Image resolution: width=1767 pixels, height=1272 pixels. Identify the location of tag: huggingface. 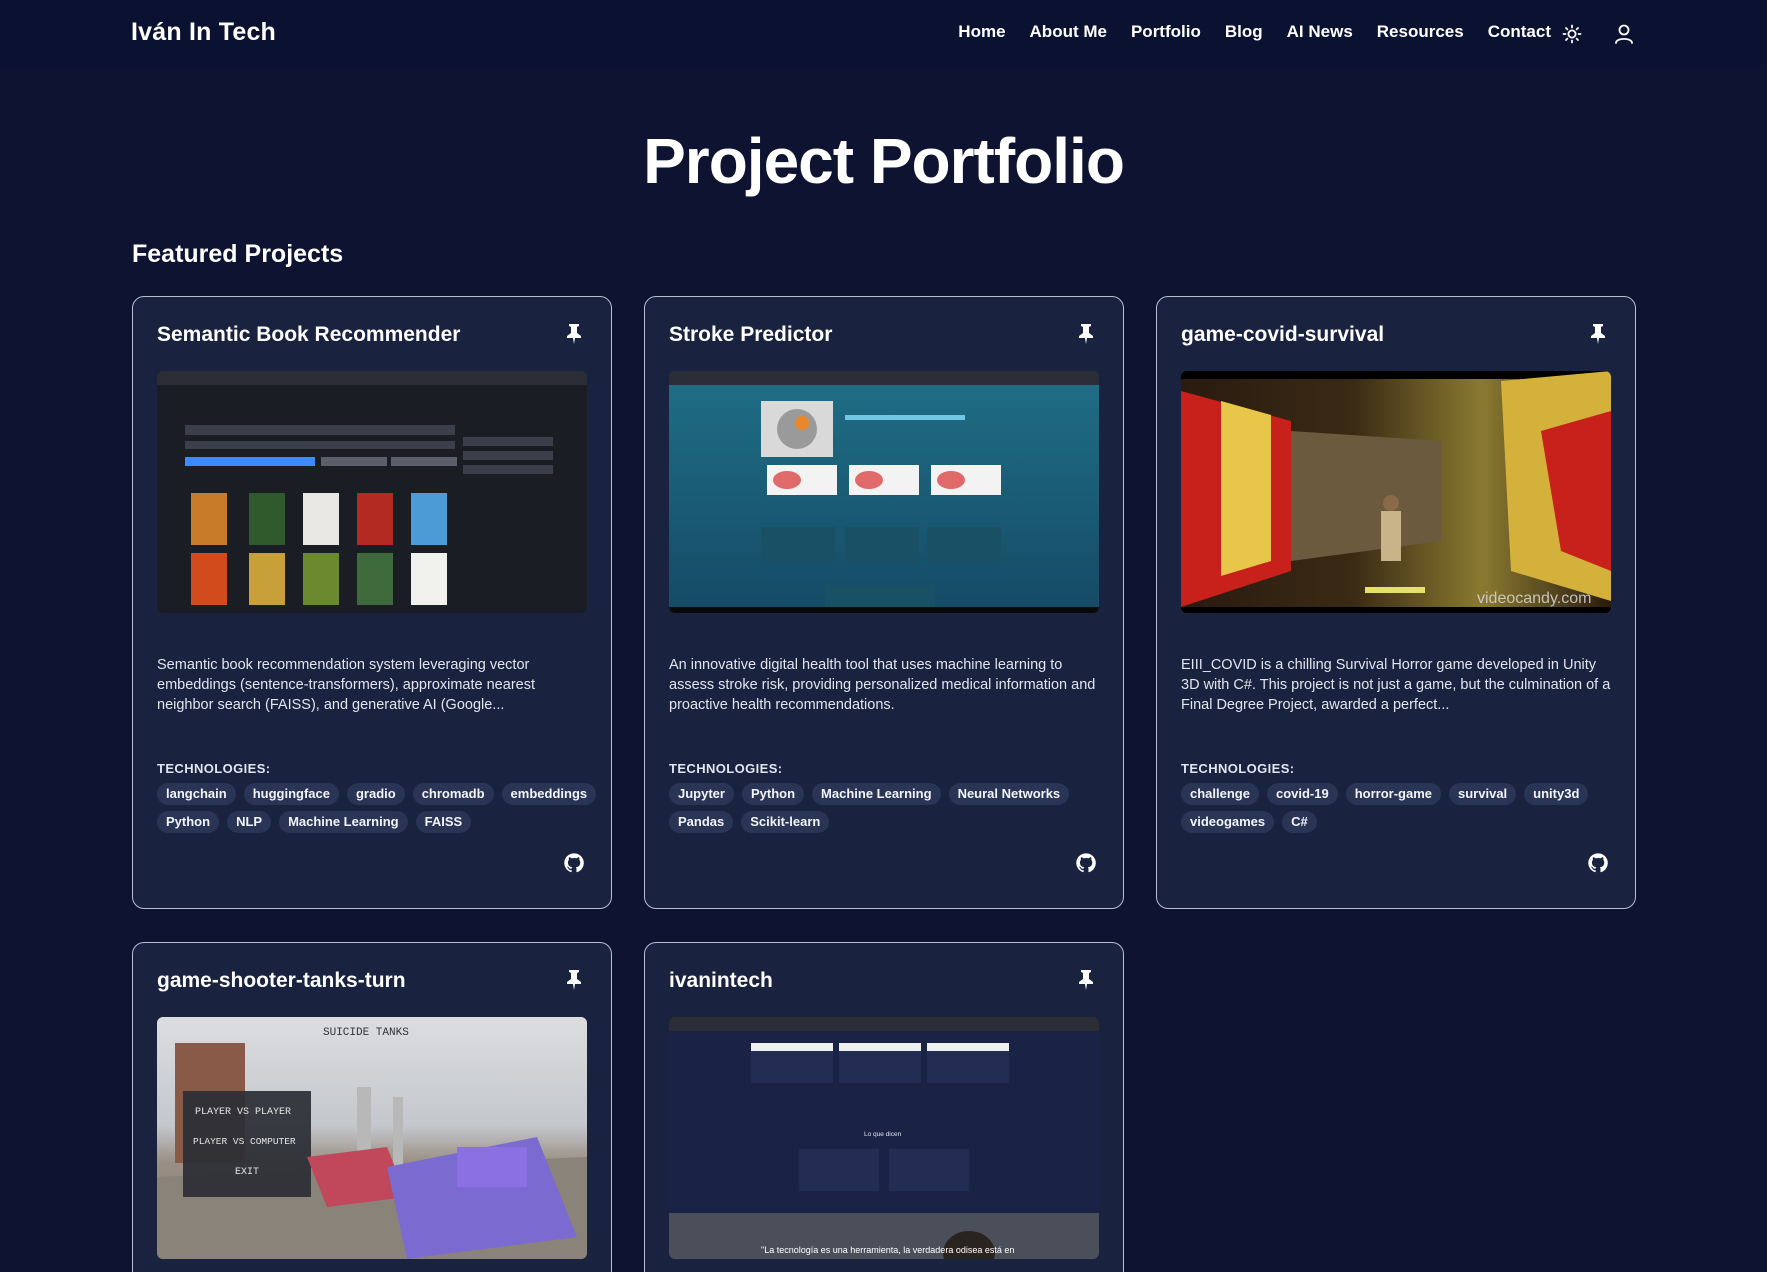
(291, 794).